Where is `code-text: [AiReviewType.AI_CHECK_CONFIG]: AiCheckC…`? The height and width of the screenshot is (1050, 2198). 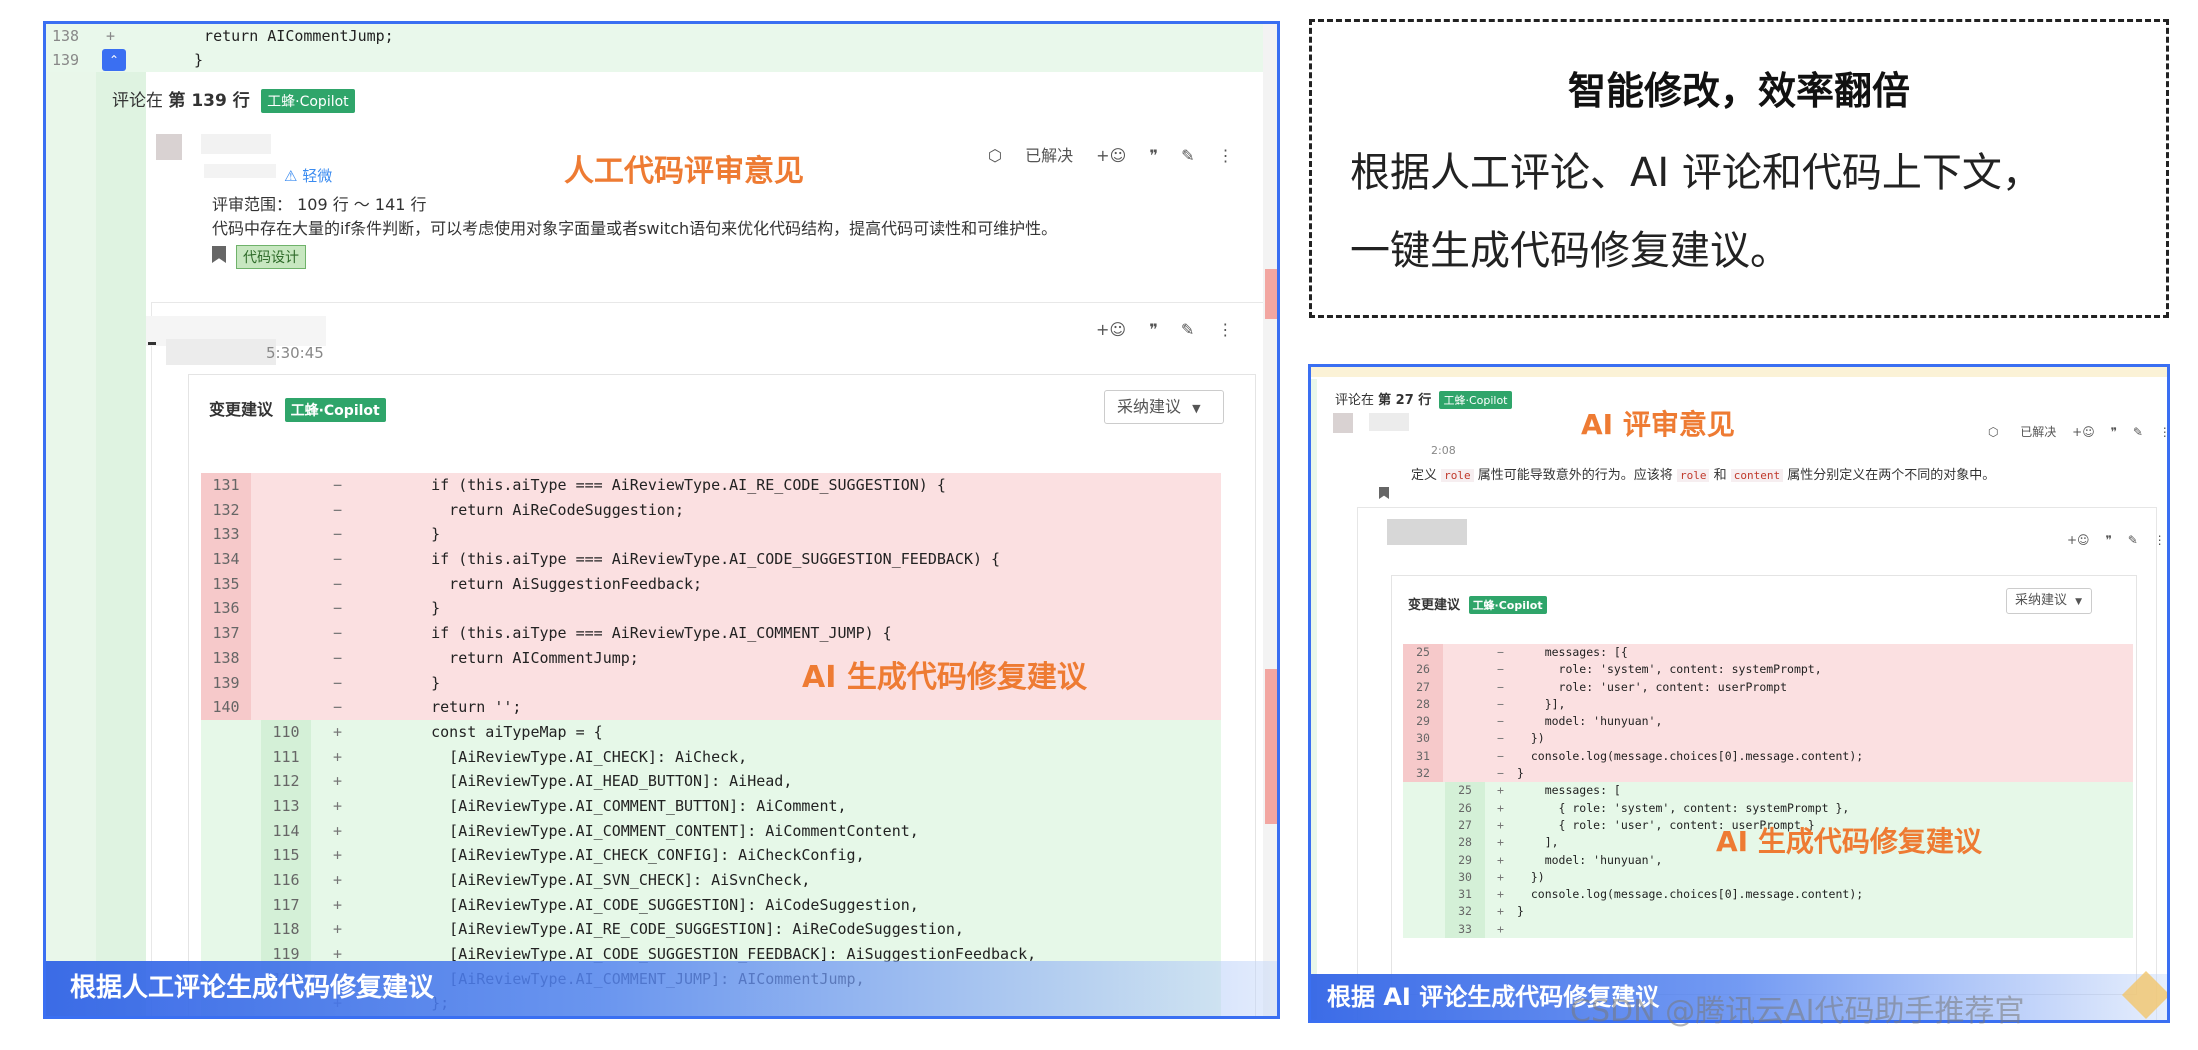
code-text: [AiReviewType.AI_CHECK_CONFIG]: AiCheckC… is located at coordinates (630, 855).